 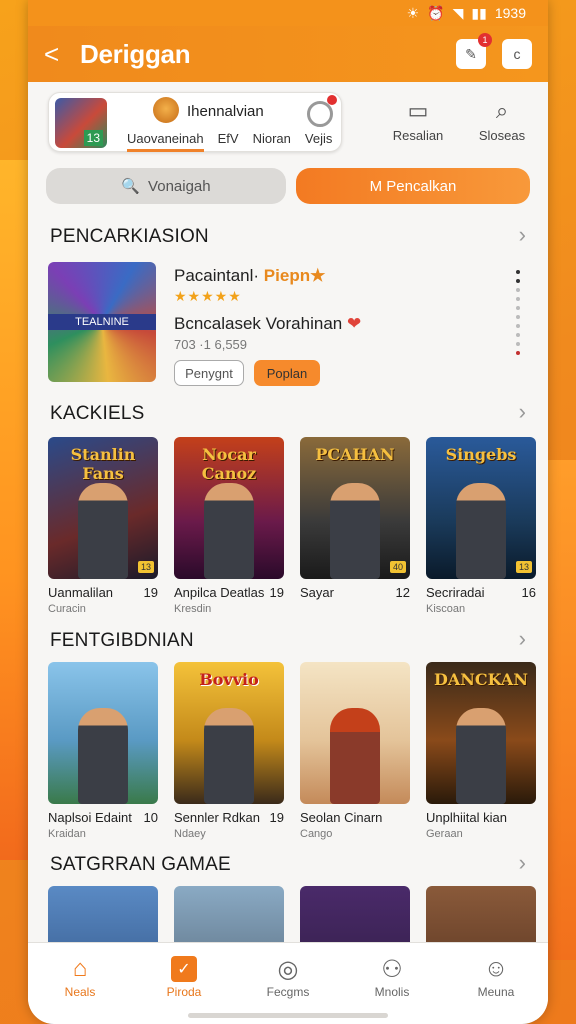 What do you see at coordinates (90, 817) in the screenshot?
I see `game-name: Naplsoi Edaint` at bounding box center [90, 817].